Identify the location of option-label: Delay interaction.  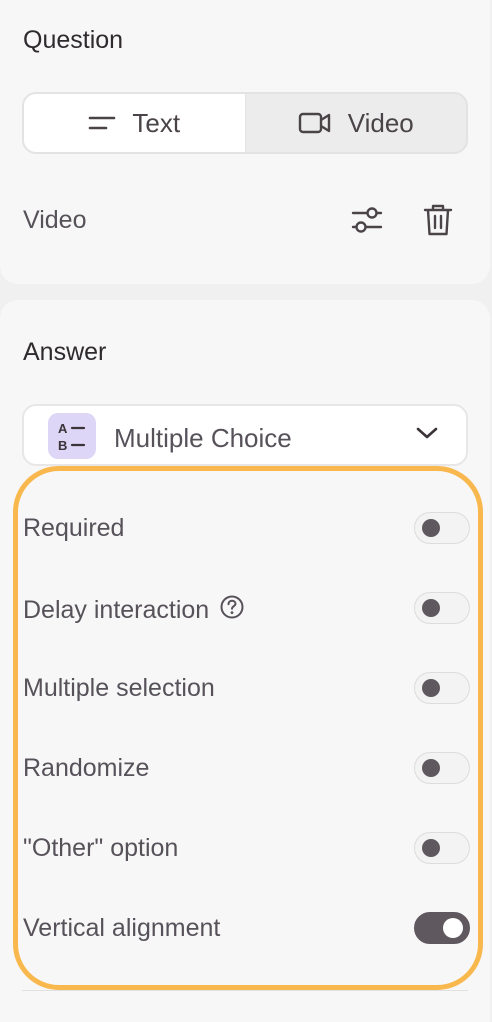
(134, 610).